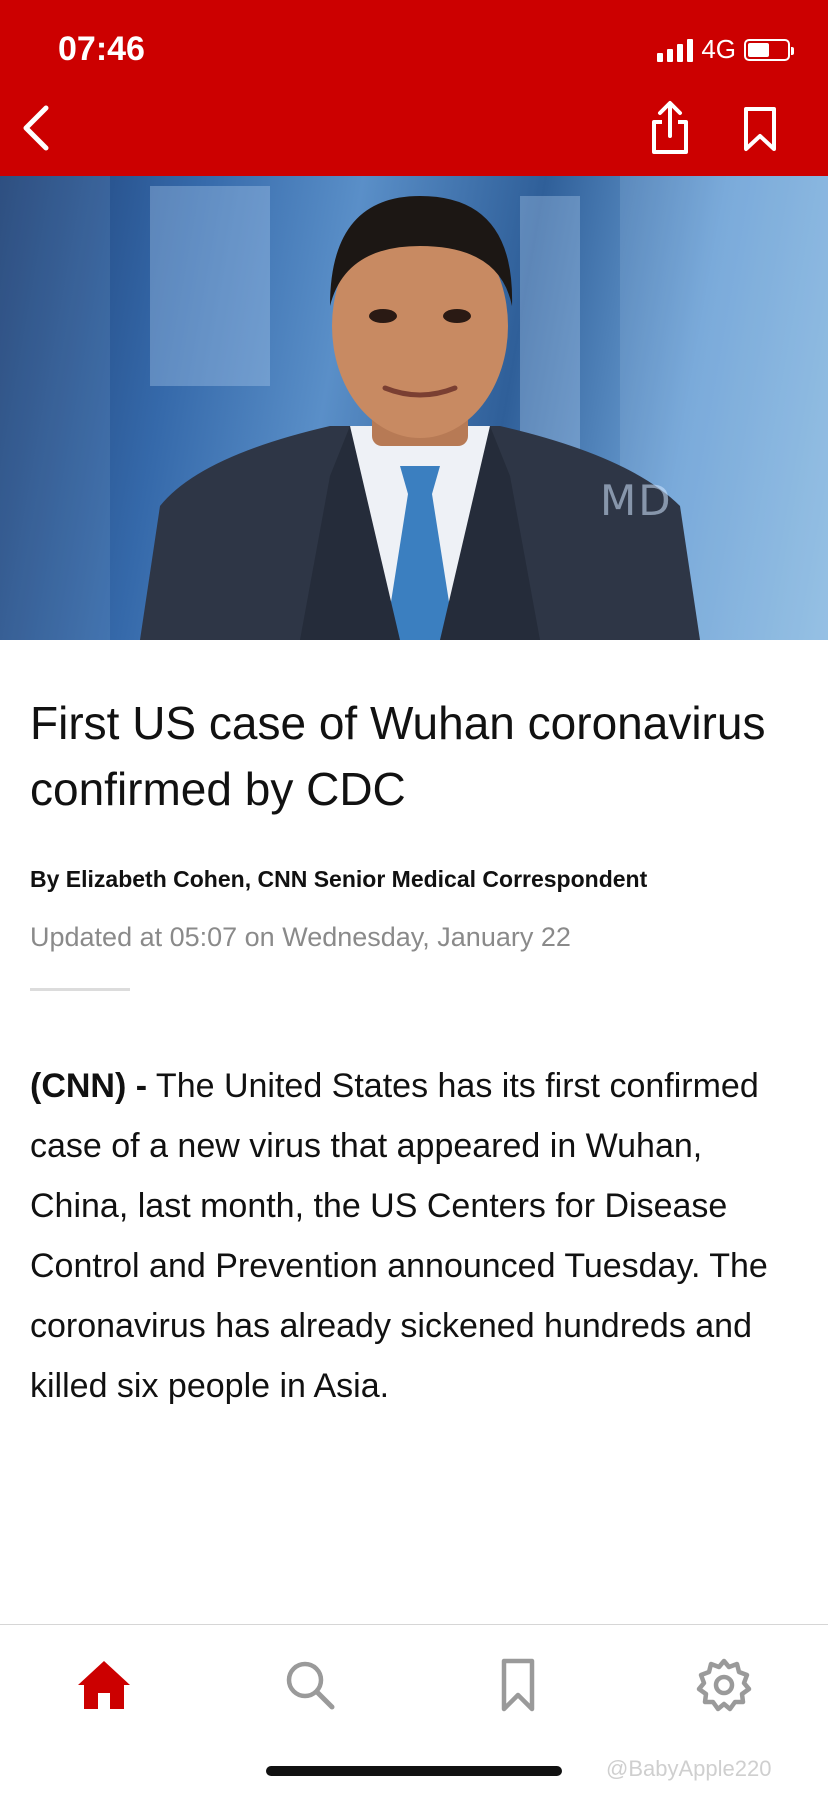 The height and width of the screenshot is (1793, 828). I want to click on battery-icon, so click(769, 49).